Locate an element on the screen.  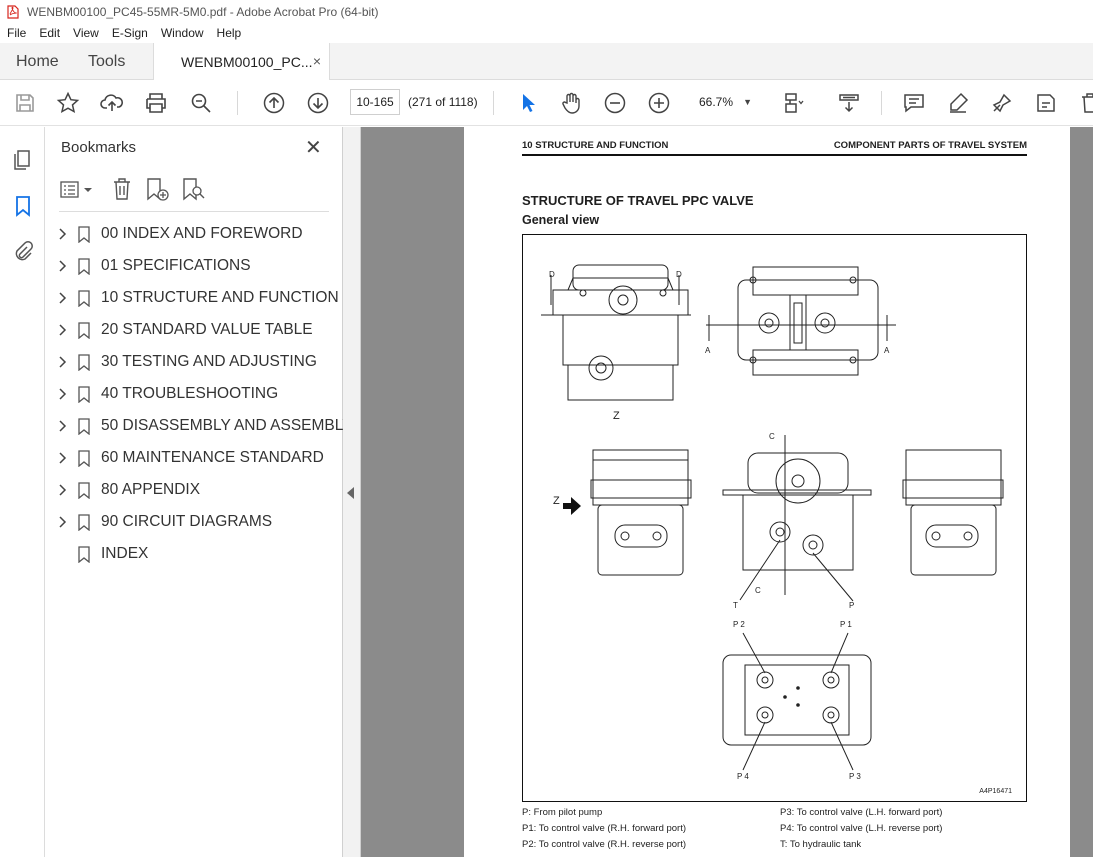
collapse-panel-button is located at coordinates (352, 492).